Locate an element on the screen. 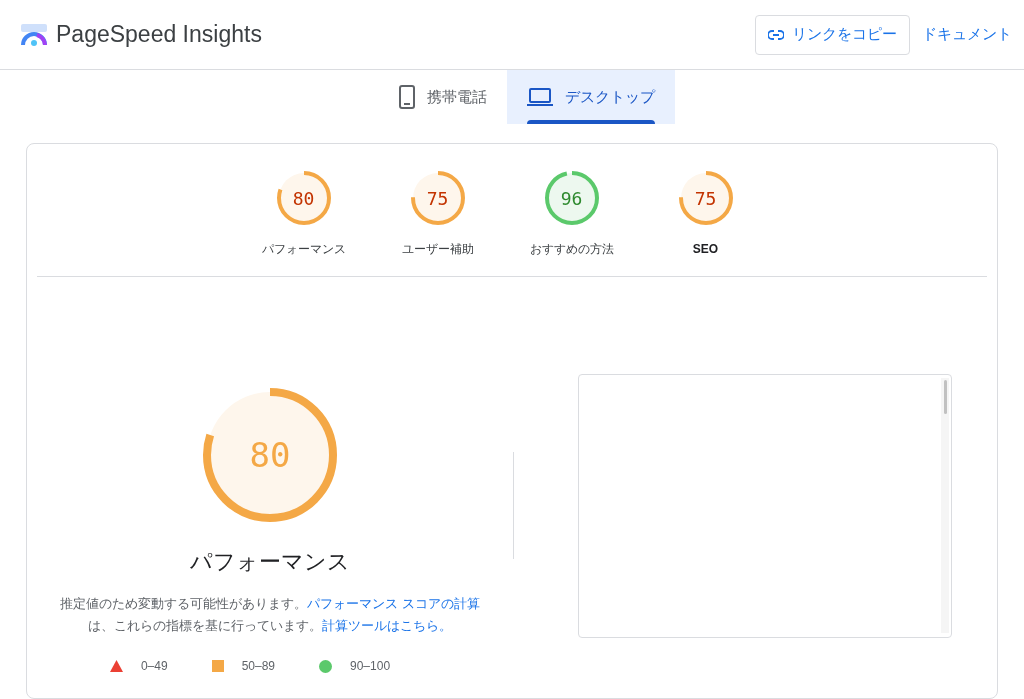  category-label: パフォーマンス is located at coordinates (303, 249).